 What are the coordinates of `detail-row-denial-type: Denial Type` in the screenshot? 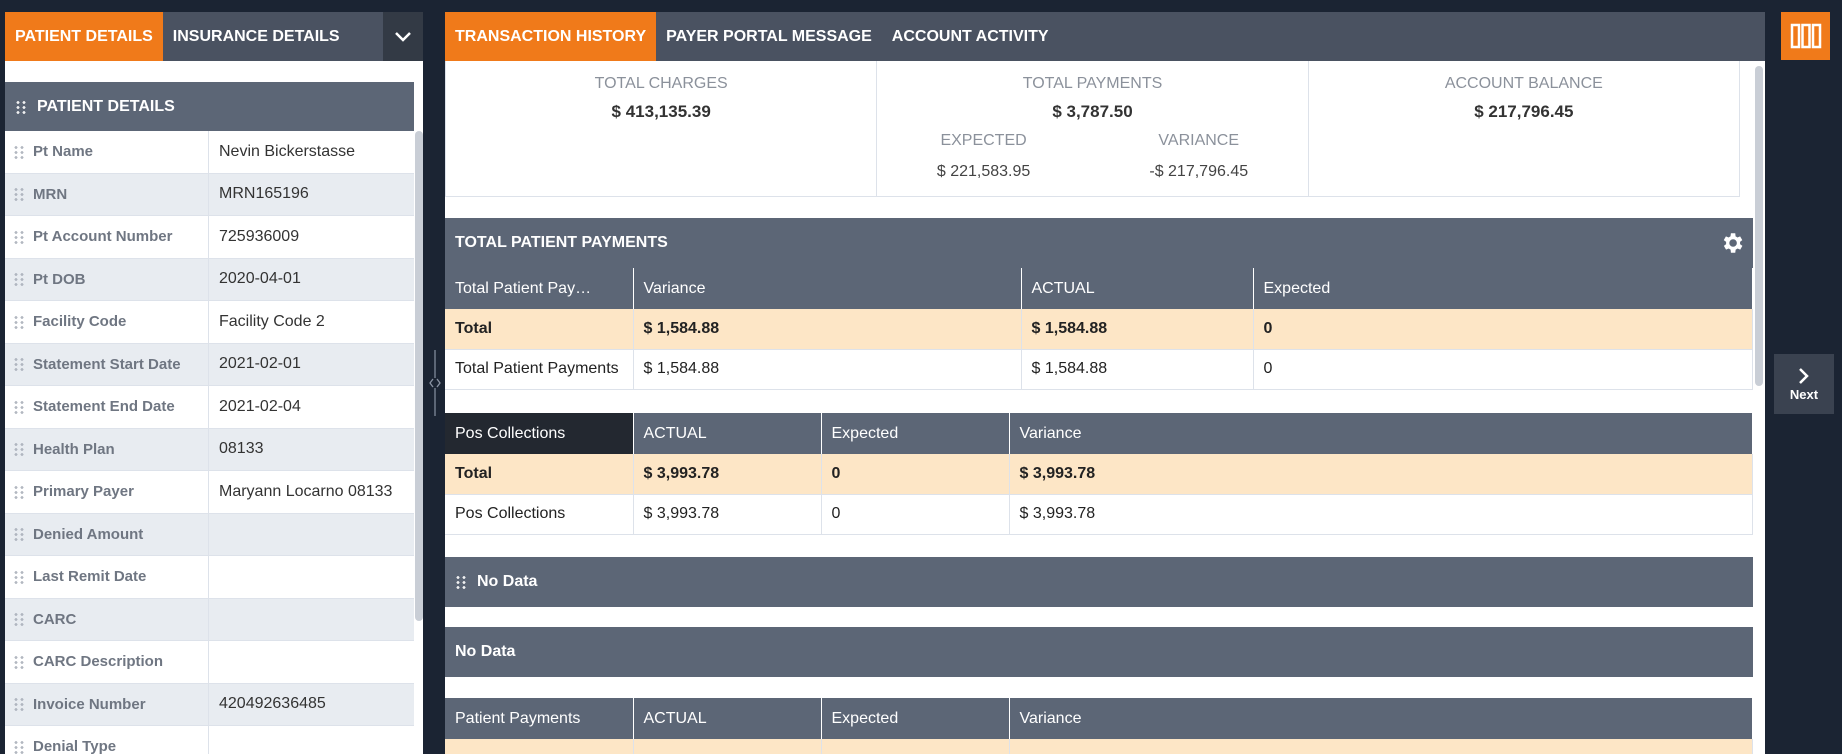 It's located at (209, 740).